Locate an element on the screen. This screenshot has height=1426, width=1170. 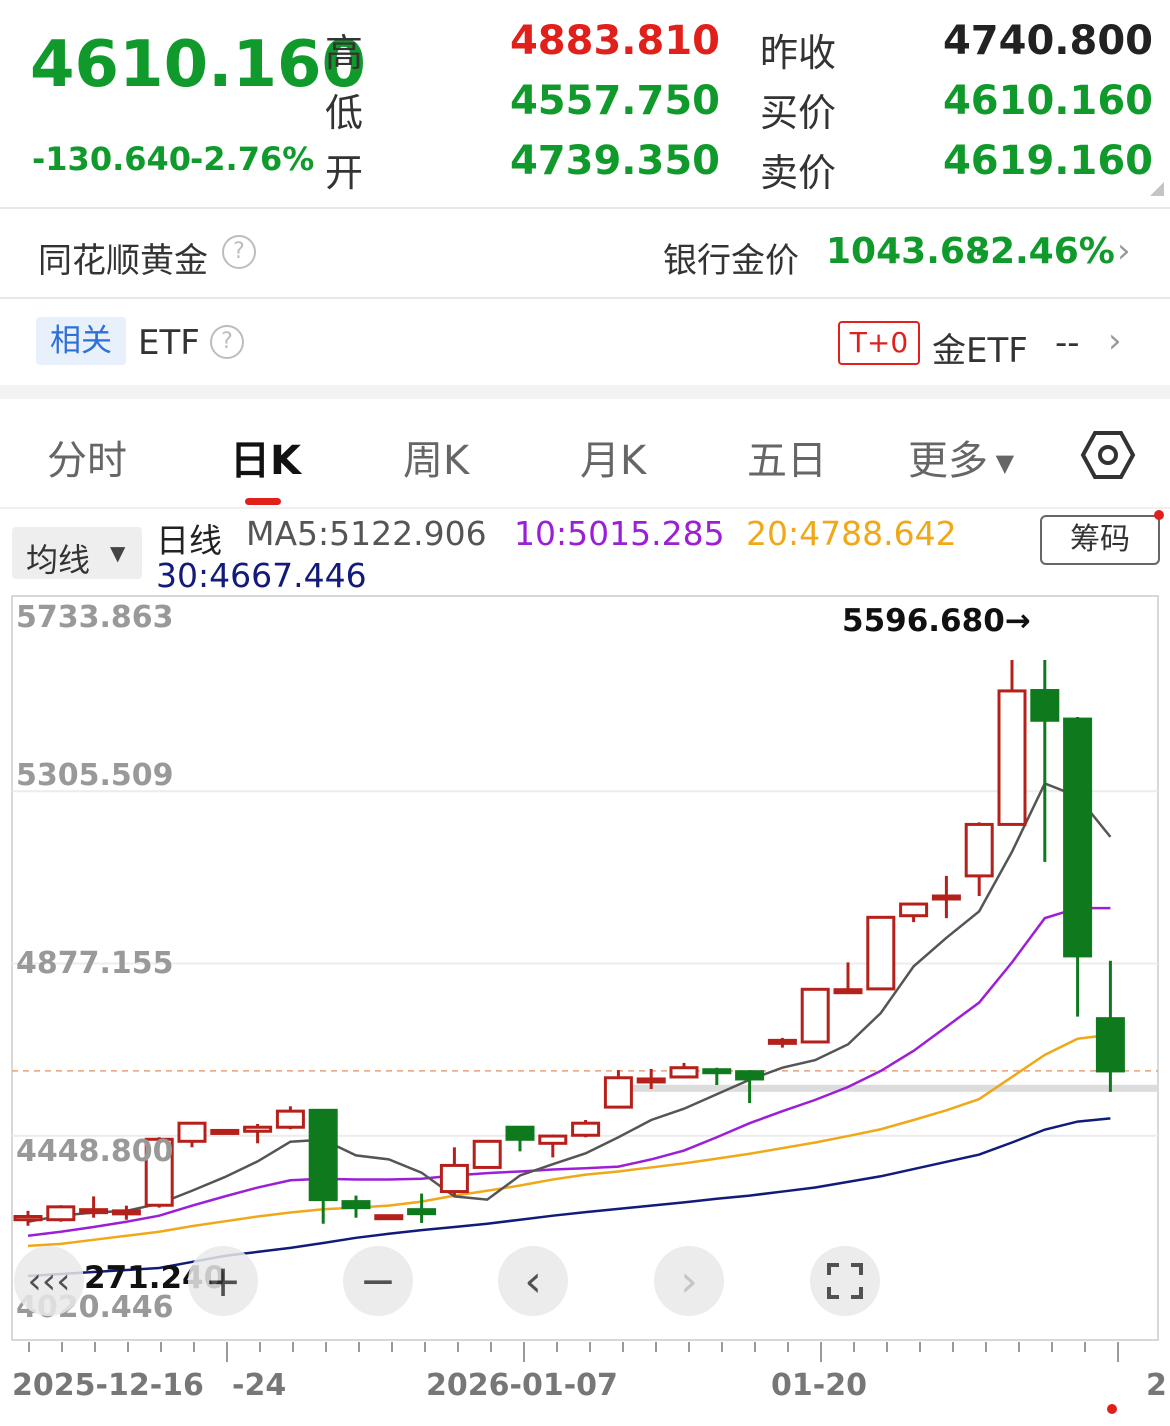
x-tick-label: 01-20 is located at coordinates (819, 1385).